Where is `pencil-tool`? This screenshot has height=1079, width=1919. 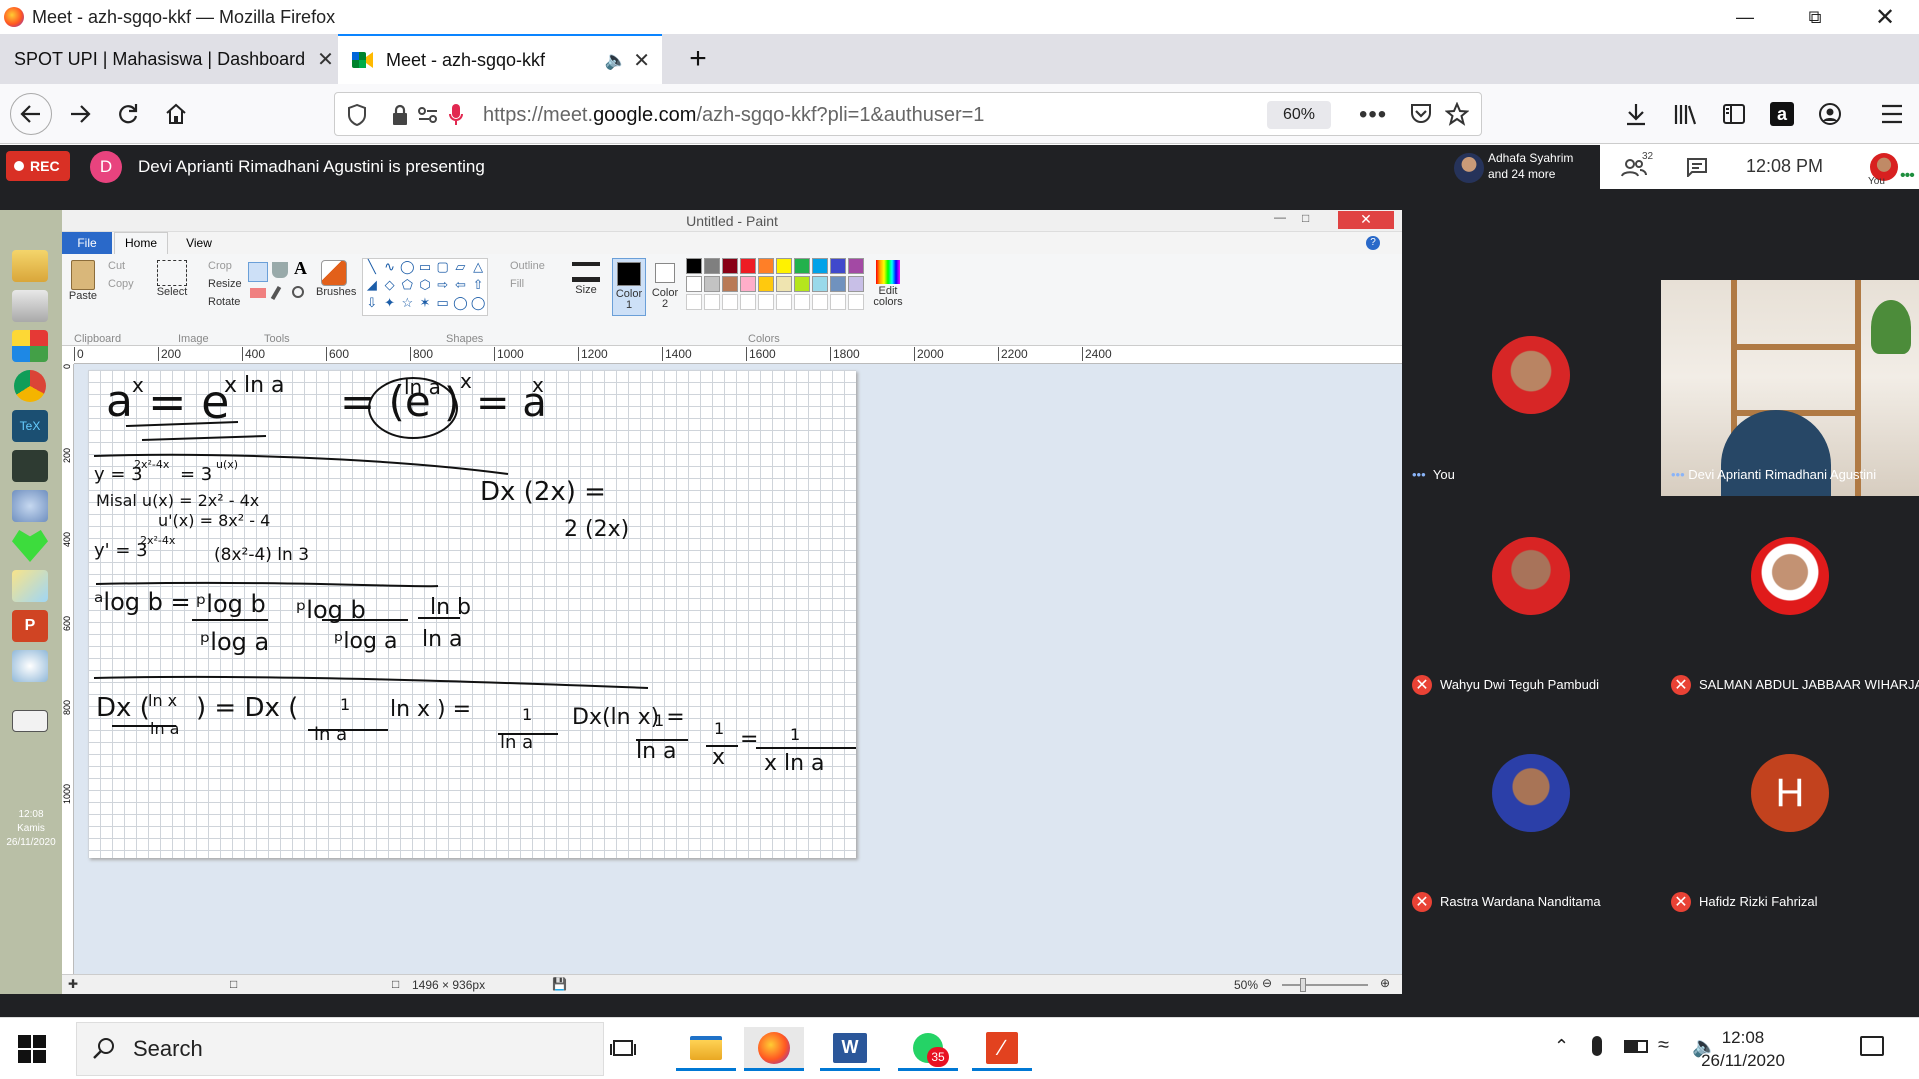
pencil-tool is located at coordinates (258, 272).